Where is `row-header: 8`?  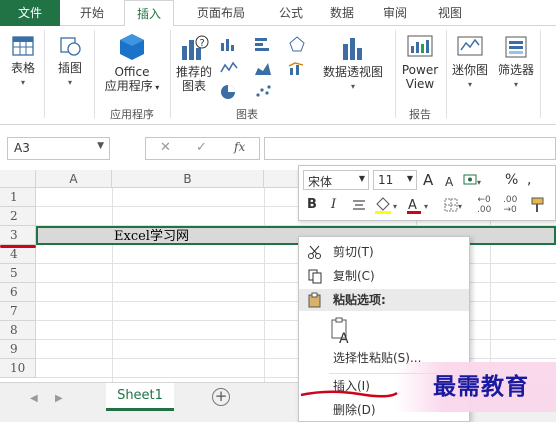
row-header: 8 is located at coordinates (18, 330).